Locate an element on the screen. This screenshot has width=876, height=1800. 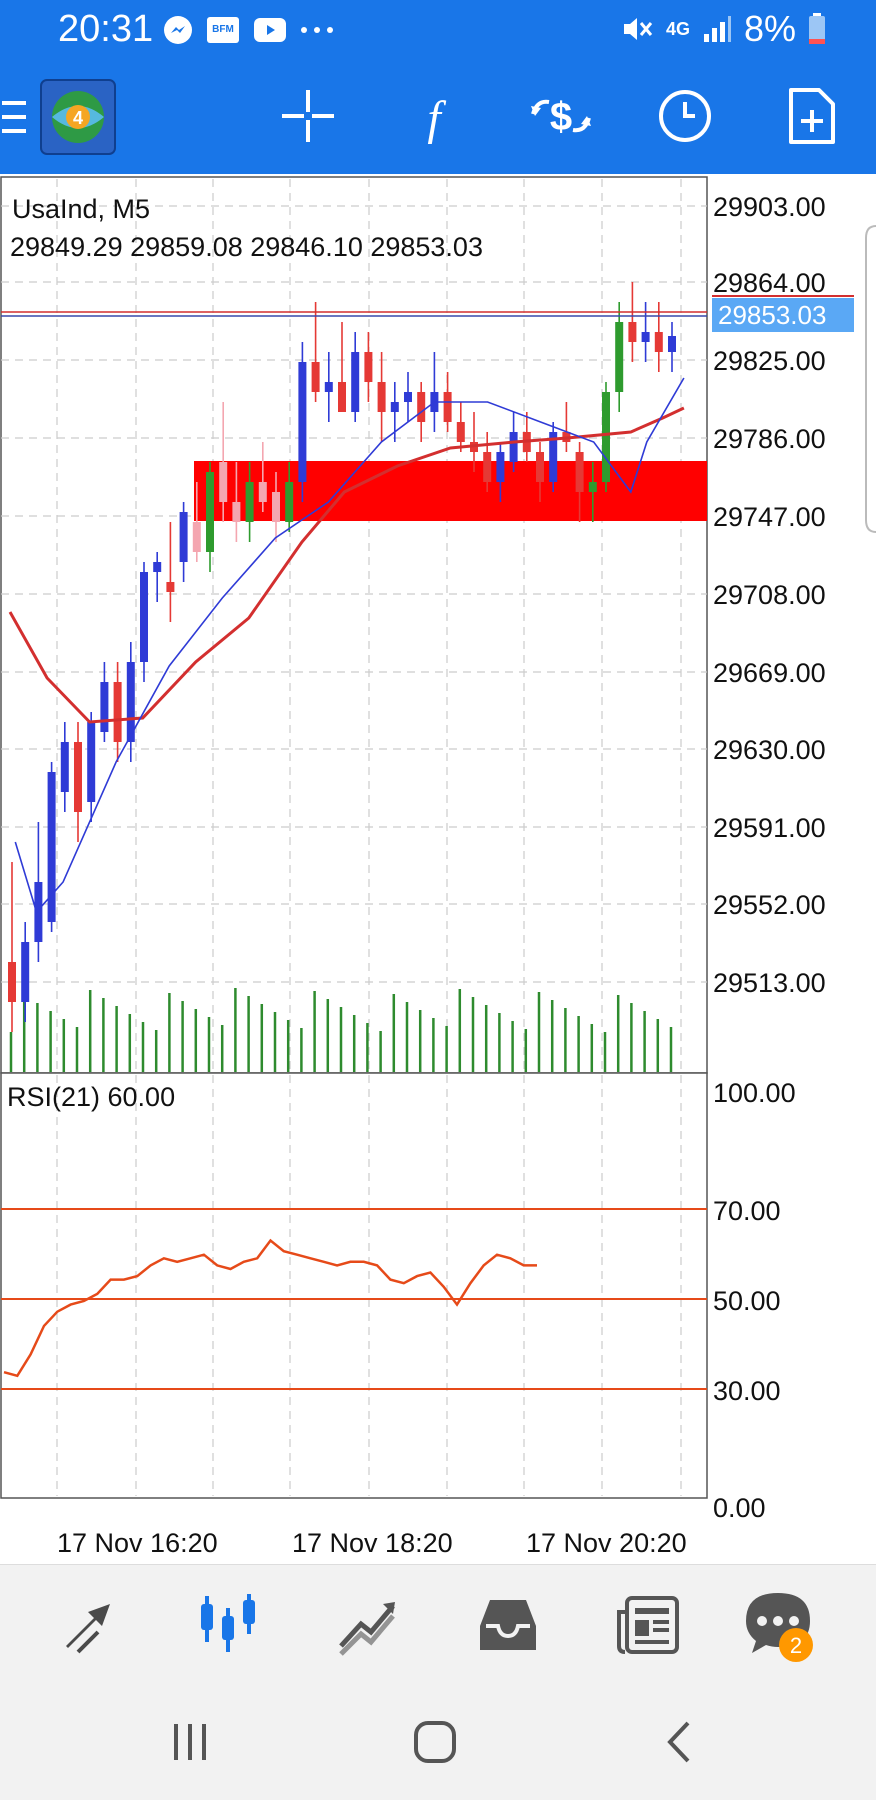
svg-text: f is located at coordinates (436, 118).